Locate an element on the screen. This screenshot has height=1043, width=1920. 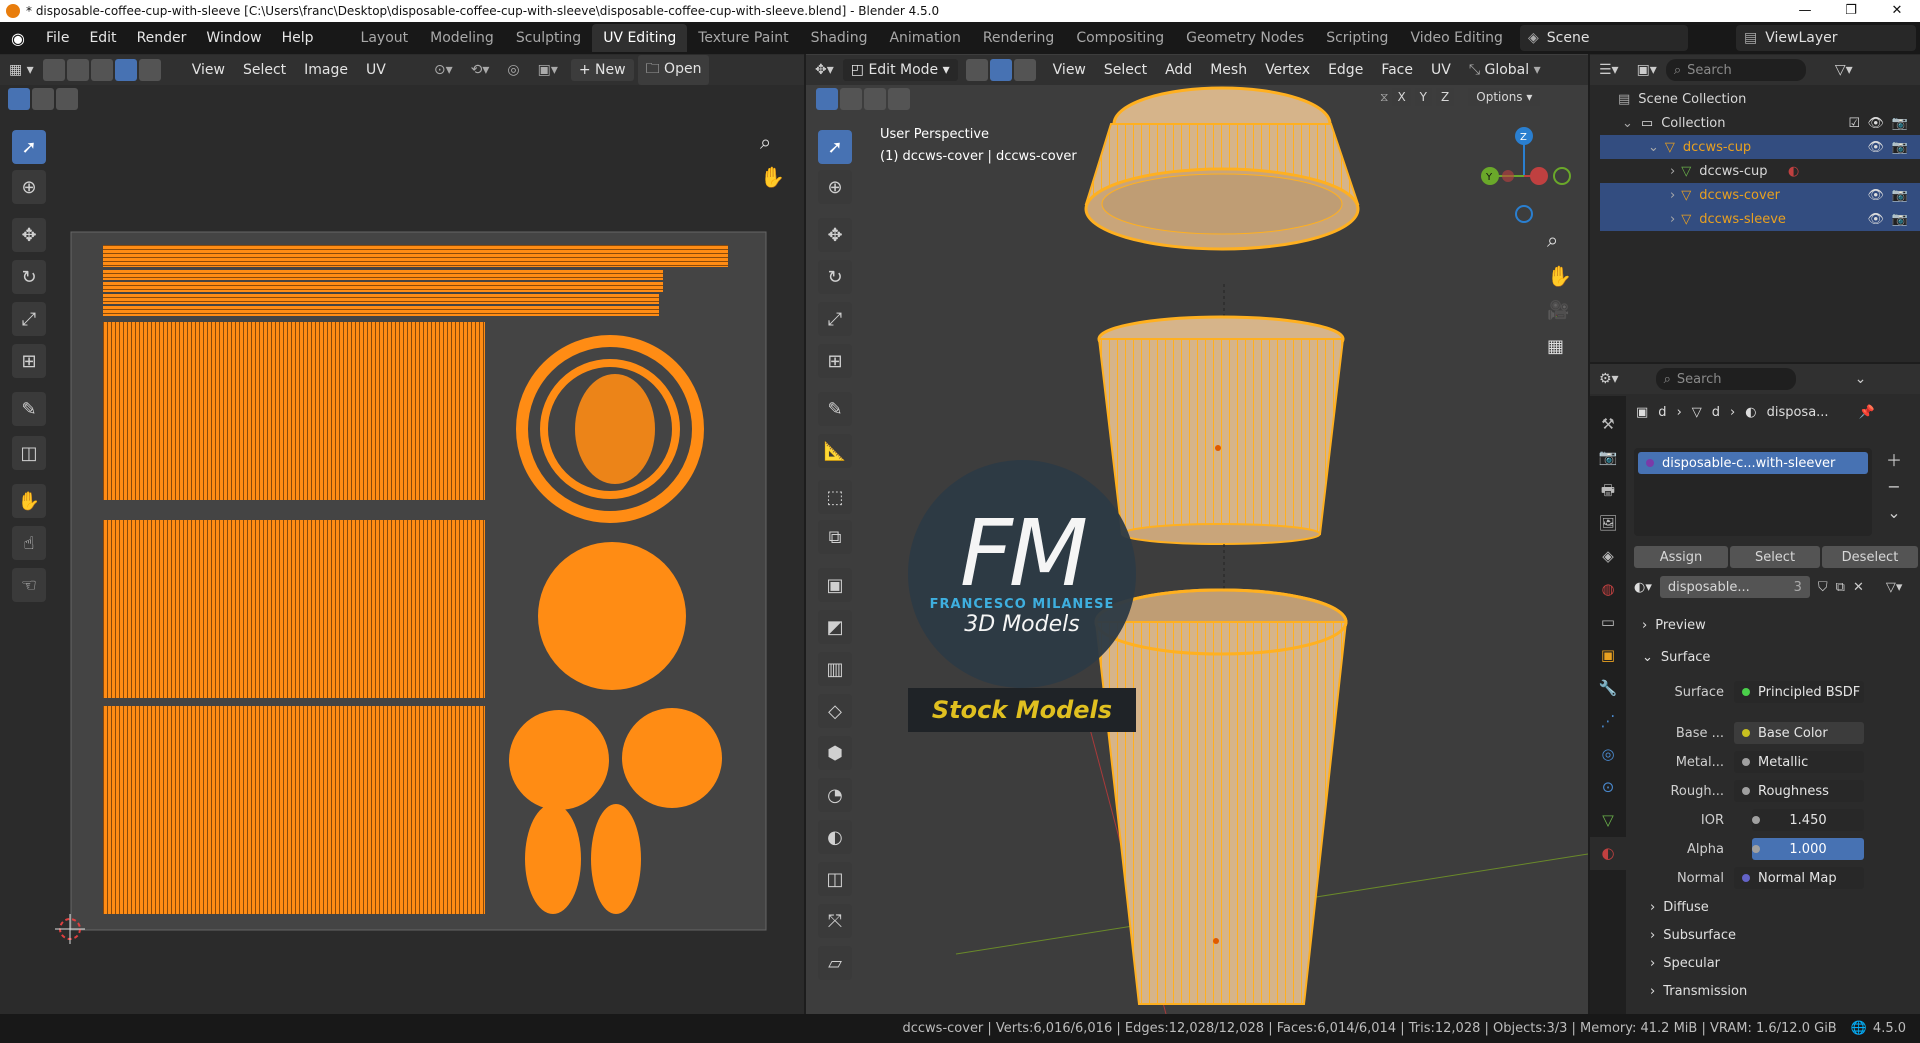
tab-shading: Shading is located at coordinates (839, 38).